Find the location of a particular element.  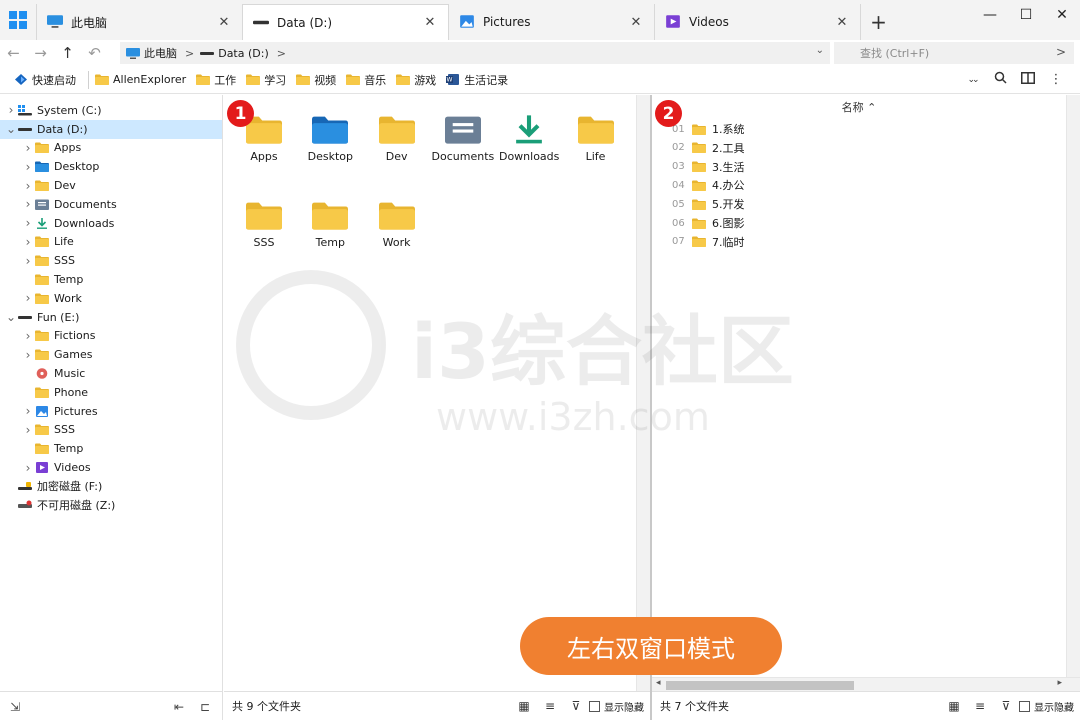

folder-tile: Life is located at coordinates (596, 139).